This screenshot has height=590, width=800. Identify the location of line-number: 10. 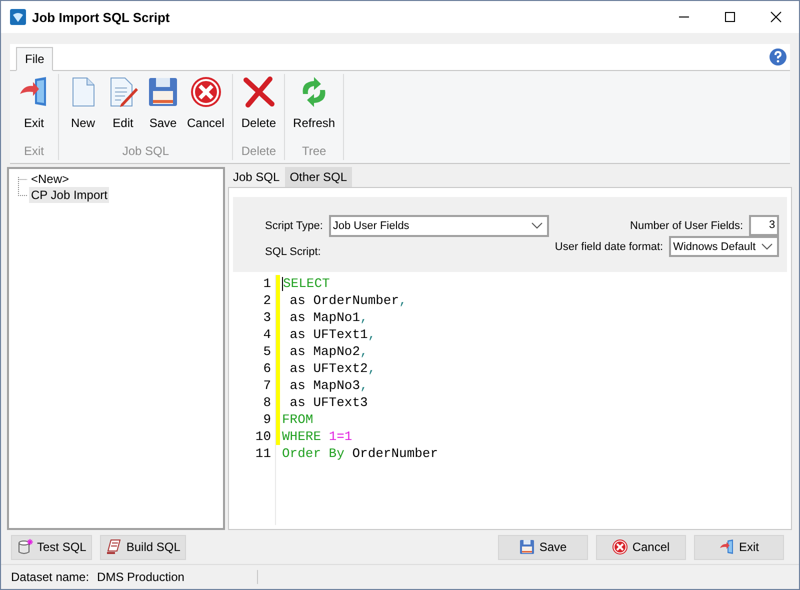
(263, 436).